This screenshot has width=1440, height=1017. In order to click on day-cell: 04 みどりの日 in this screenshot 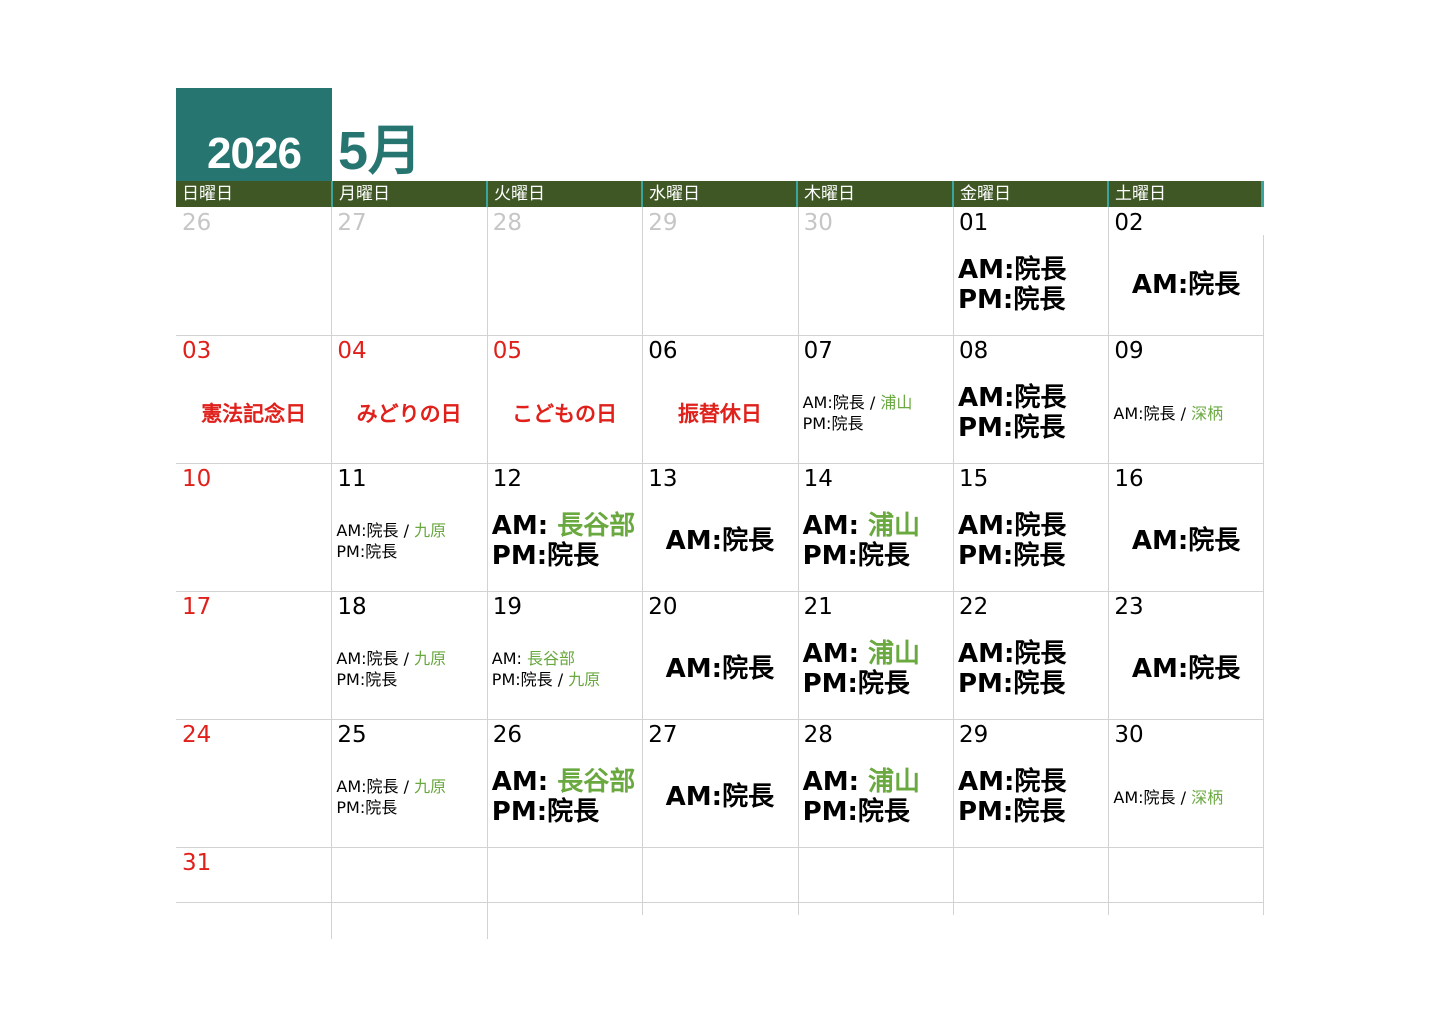, I will do `click(408, 399)`.